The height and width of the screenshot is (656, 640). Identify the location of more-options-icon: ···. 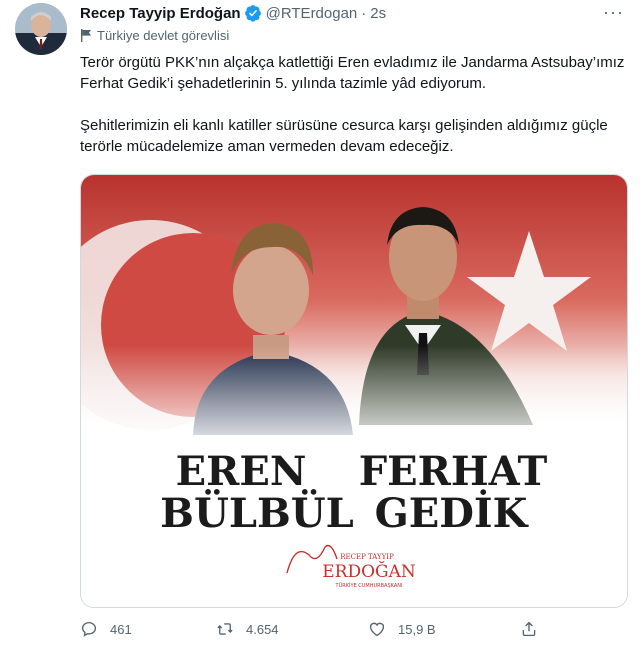
(613, 12).